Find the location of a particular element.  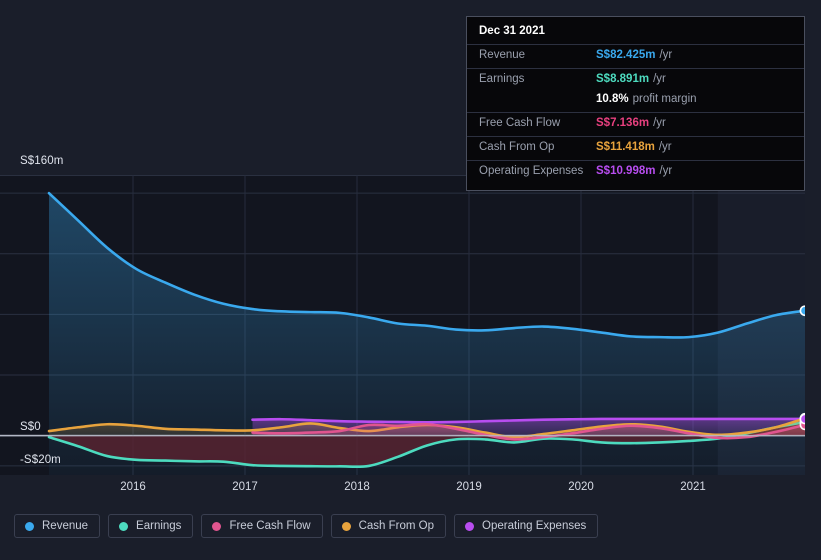

tooltip-row-value-group: S$8.891m/yr is located at coordinates (631, 79).